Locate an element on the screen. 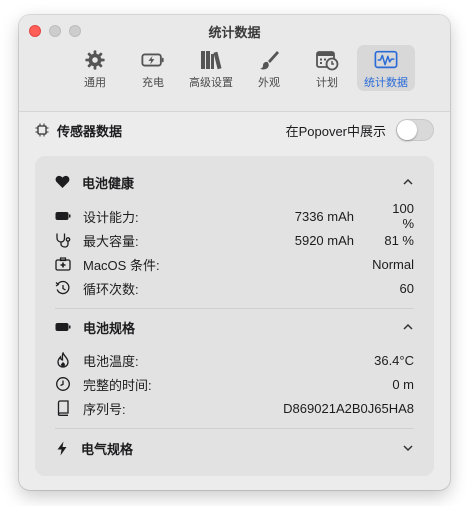  tab-charging: 充电 is located at coordinates (153, 68).